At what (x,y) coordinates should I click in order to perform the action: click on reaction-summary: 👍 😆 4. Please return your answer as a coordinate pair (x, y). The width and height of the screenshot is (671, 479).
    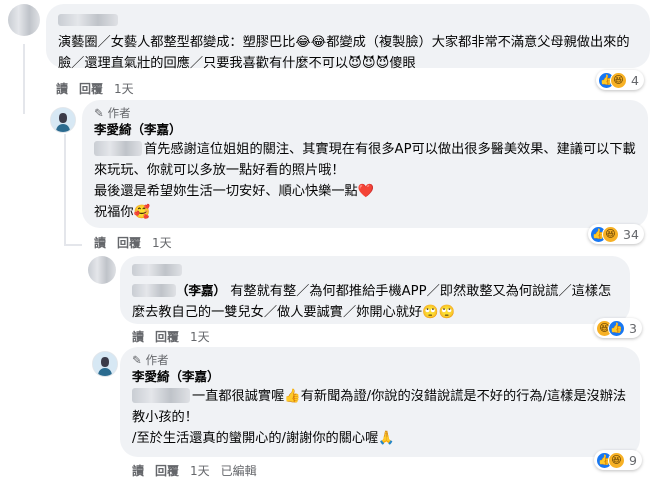
    Looking at the image, I should click on (620, 80).